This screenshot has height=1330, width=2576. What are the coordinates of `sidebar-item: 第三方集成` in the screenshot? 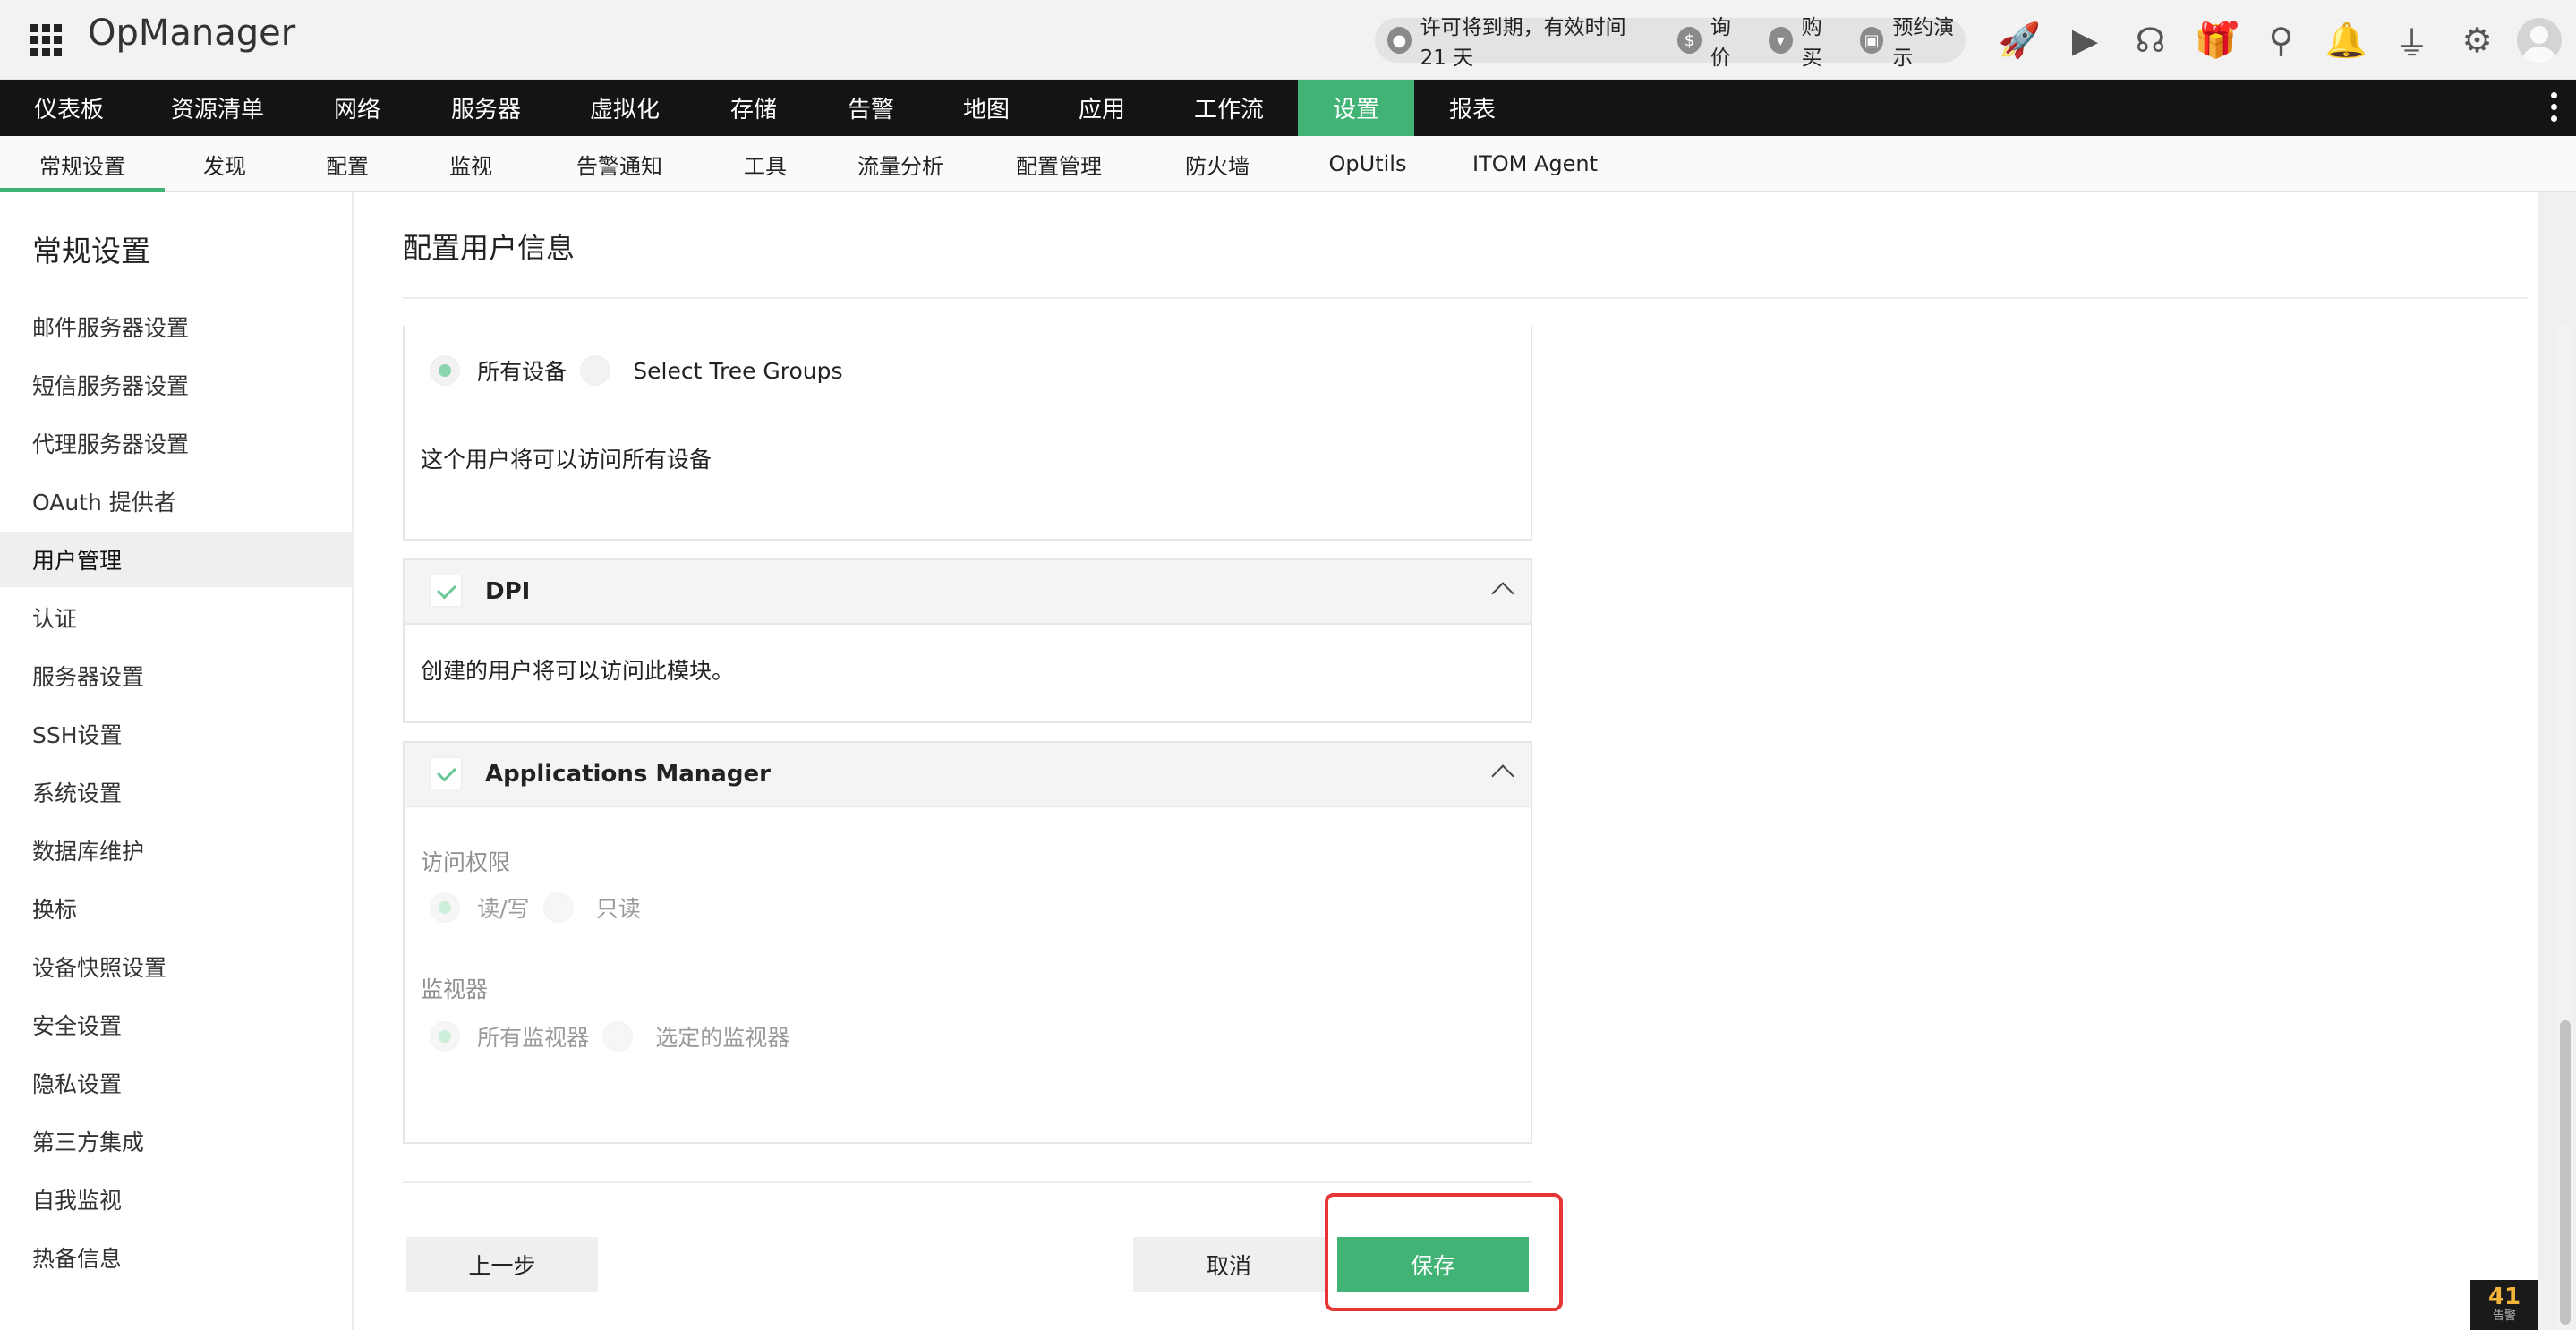 It's located at (176, 1141).